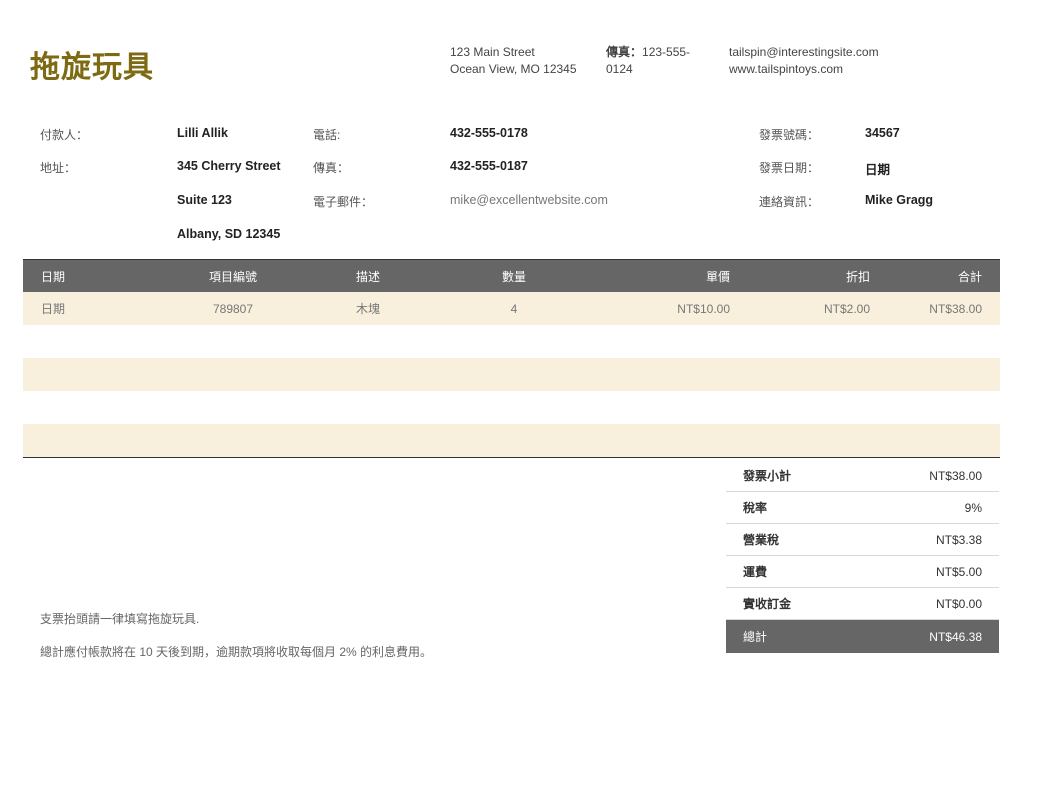 The width and height of the screenshot is (1038, 800). I want to click on deposit-label: 實收訂金, so click(767, 604).